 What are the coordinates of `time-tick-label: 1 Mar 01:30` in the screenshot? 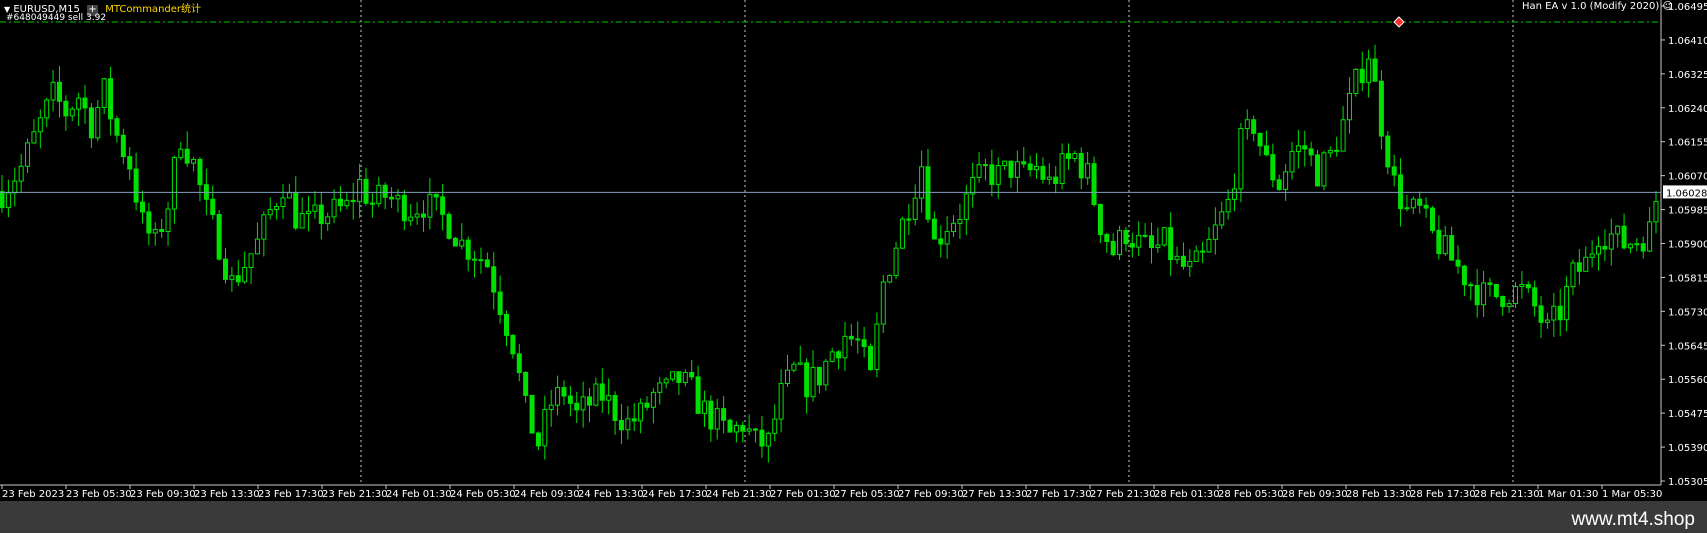 It's located at (1568, 494).